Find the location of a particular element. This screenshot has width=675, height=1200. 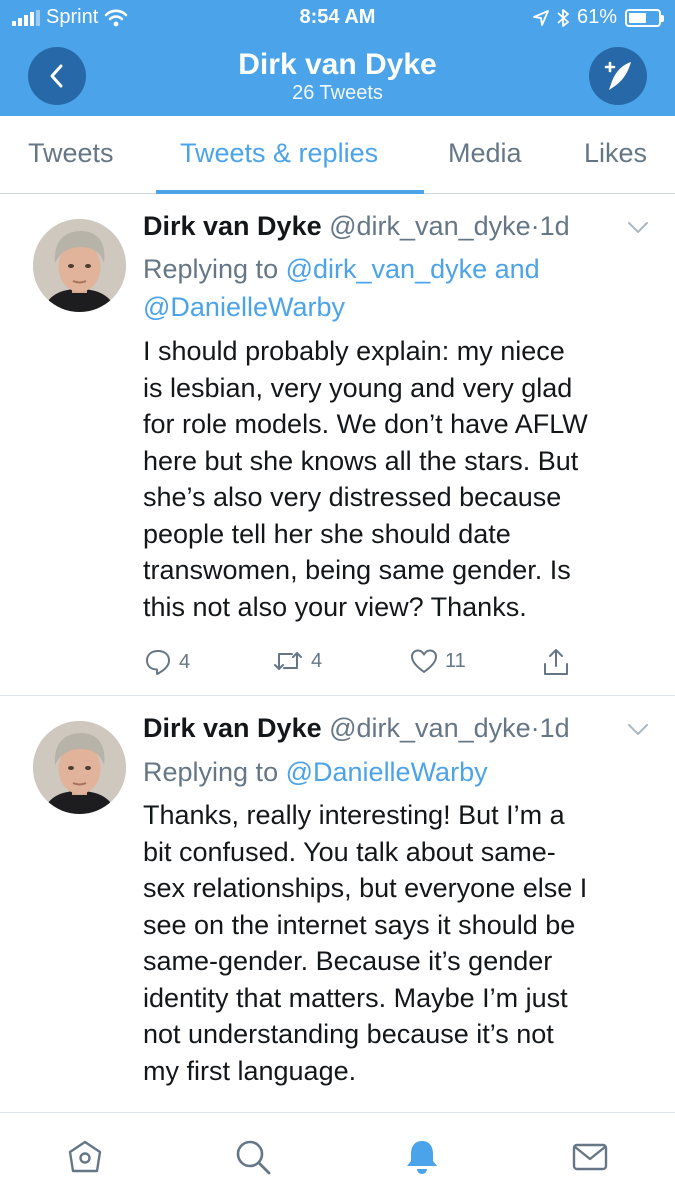

notifications-bell-icon is located at coordinates (422, 1157).